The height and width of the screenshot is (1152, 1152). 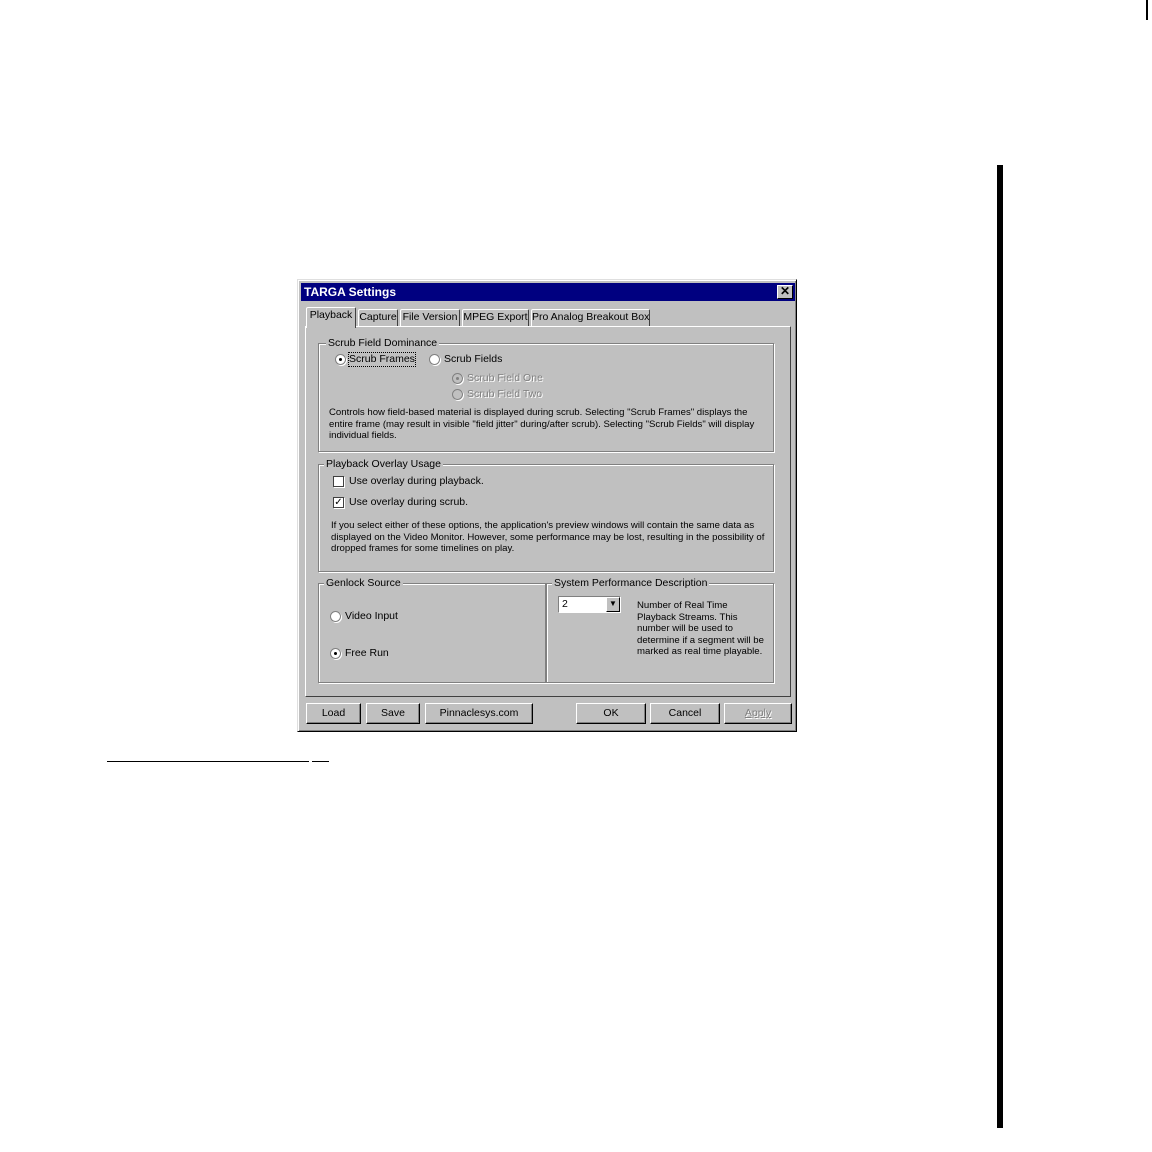 I want to click on tab-mpeg-export: MPEG Export, so click(x=495, y=317).